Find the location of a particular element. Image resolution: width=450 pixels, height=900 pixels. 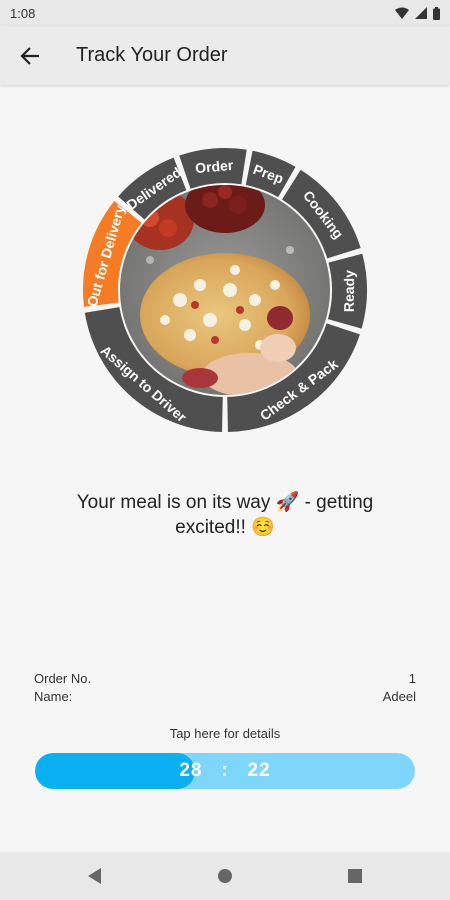

nav-home-button is located at coordinates (225, 876).